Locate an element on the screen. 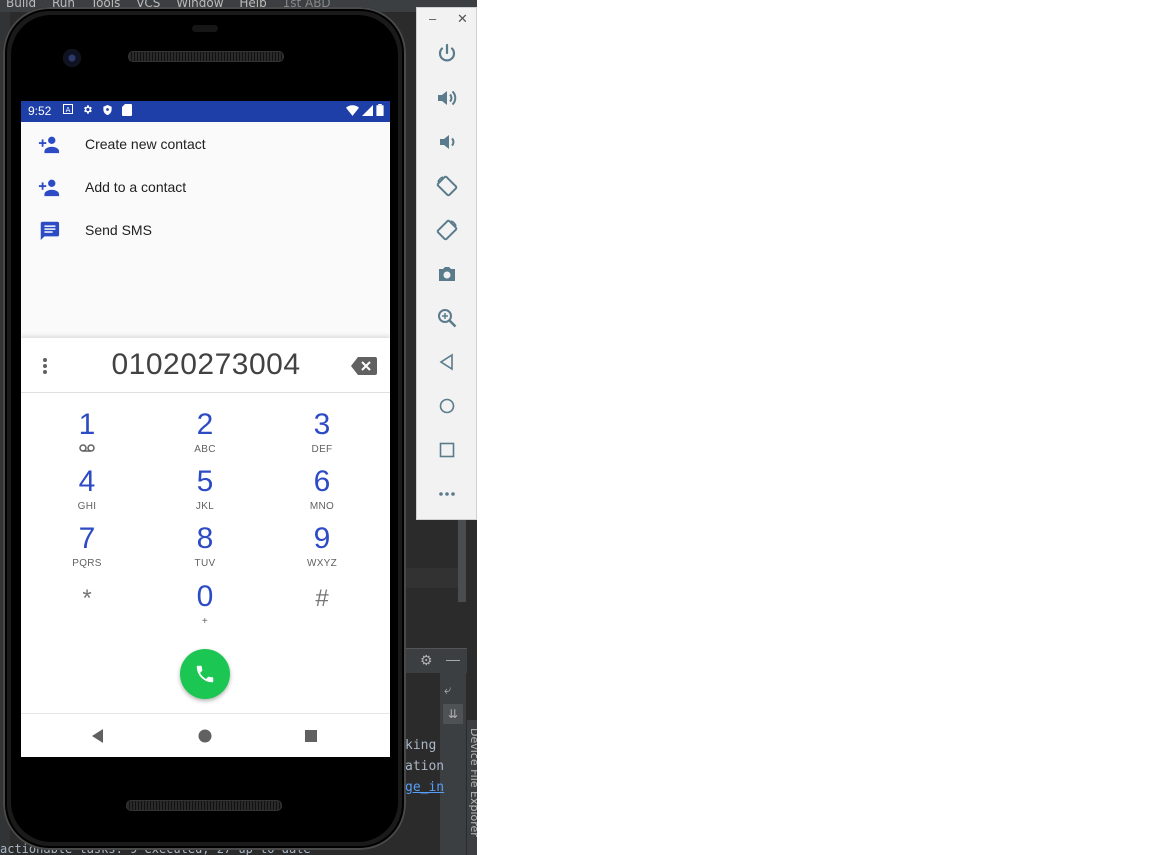 Image resolution: width=1152 pixels, height=855 pixels. key-star: * is located at coordinates (87, 594).